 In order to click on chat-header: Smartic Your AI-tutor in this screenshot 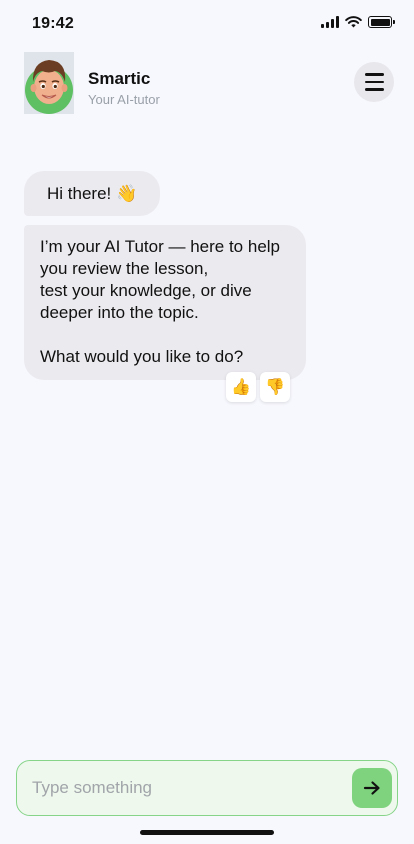, I will do `click(207, 83)`.